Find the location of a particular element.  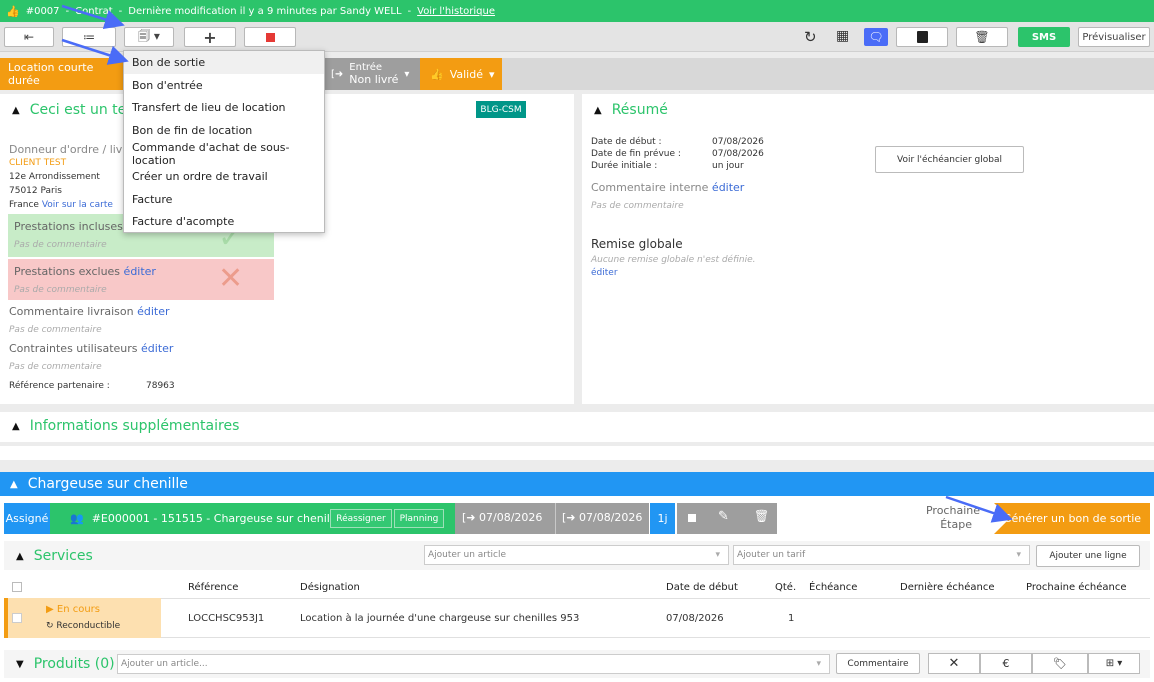

excluded-edit-link: éditer is located at coordinates (140, 271).